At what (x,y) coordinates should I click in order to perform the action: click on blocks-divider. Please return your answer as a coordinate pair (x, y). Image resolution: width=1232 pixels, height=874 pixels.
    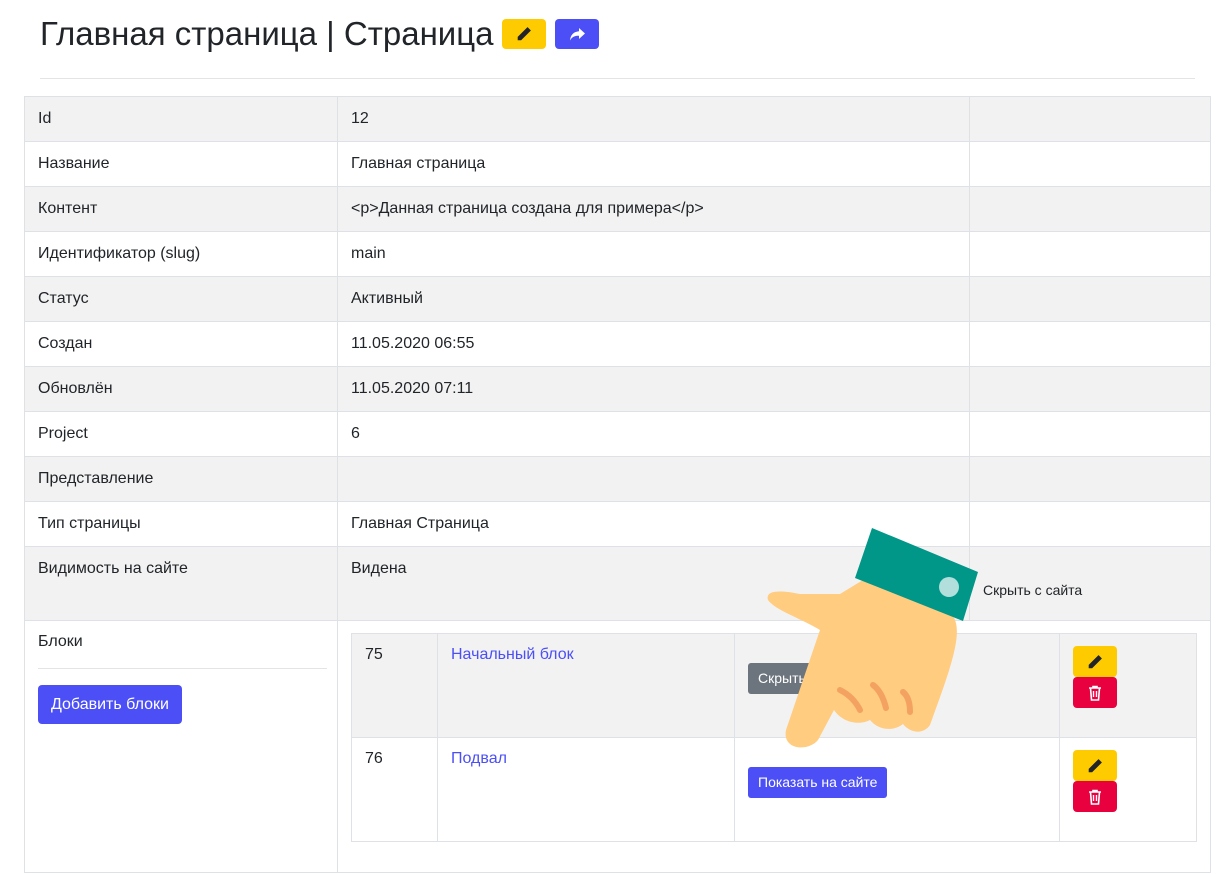
    Looking at the image, I should click on (182, 668).